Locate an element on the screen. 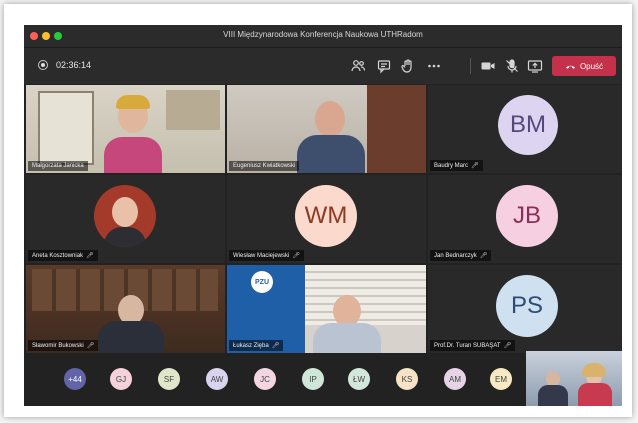  participant-avatar: BM is located at coordinates (528, 125).